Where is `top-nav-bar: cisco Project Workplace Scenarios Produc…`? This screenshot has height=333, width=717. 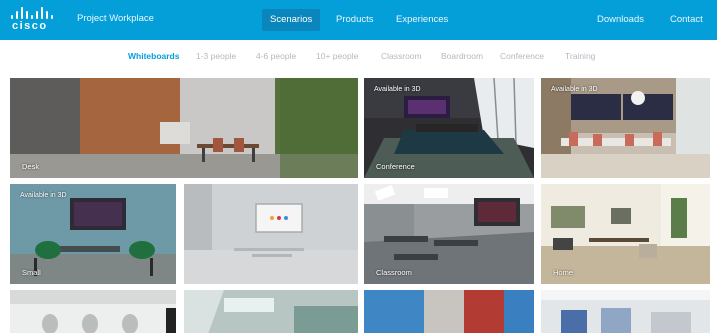 top-nav-bar: cisco Project Workplace Scenarios Produc… is located at coordinates (358, 20).